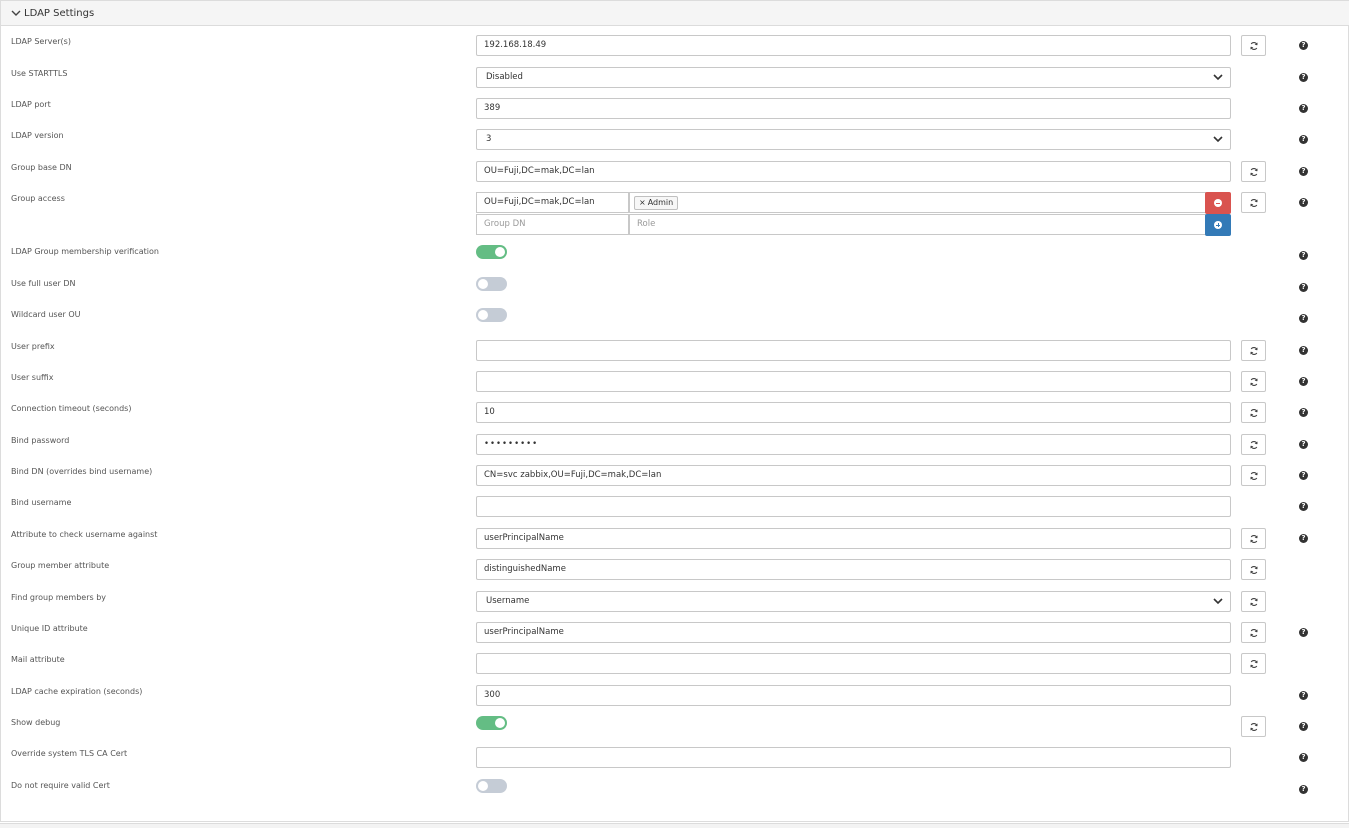 This screenshot has width=1349, height=828. What do you see at coordinates (552, 202) in the screenshot?
I see `group-access-dn-input: OU=Fuji,DC=mak,DC=lan` at bounding box center [552, 202].